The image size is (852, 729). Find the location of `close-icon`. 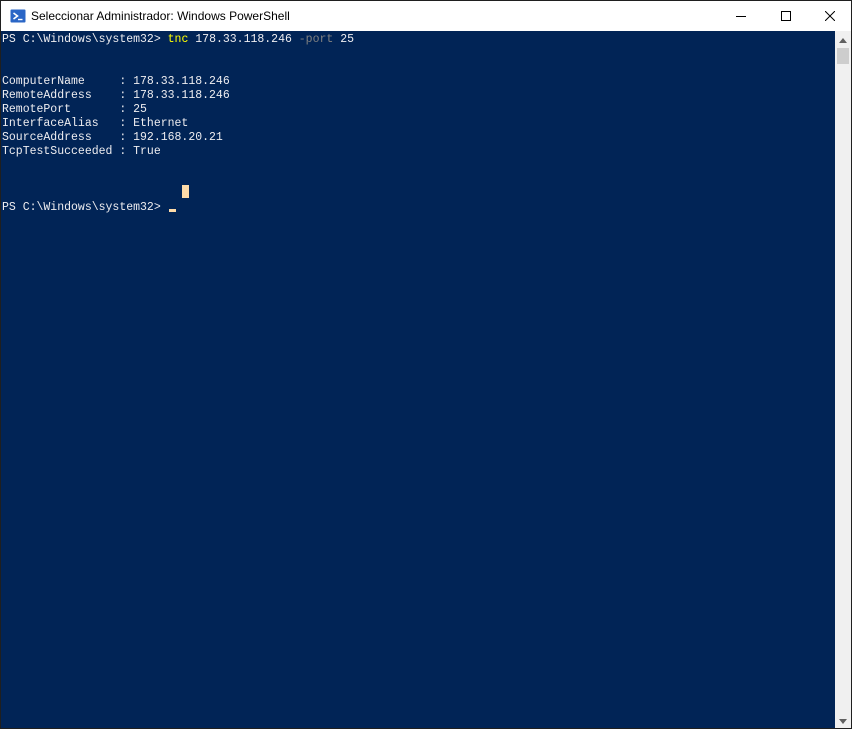

close-icon is located at coordinates (830, 16).